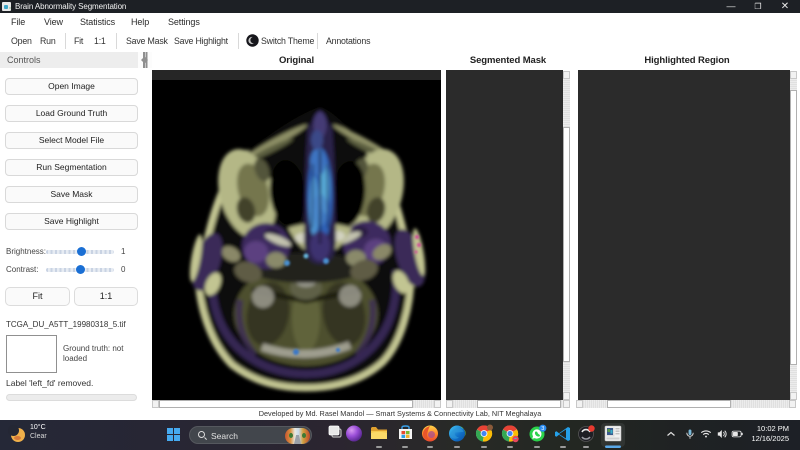 The image size is (800, 450). I want to click on svg-text: 3, so click(542, 429).